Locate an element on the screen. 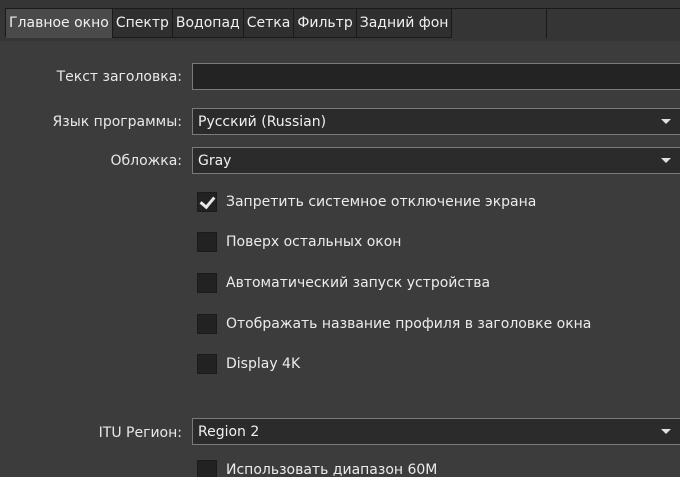 Image resolution: width=680 pixels, height=477 pixels. tab-bar-spacer is located at coordinates (566, 23).